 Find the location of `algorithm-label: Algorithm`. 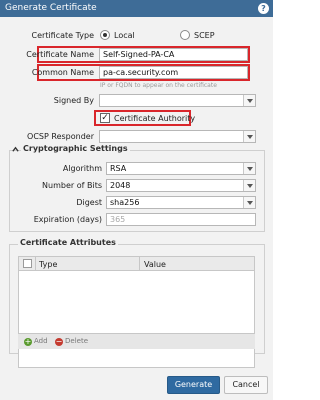

algorithm-label: Algorithm is located at coordinates (82, 168).